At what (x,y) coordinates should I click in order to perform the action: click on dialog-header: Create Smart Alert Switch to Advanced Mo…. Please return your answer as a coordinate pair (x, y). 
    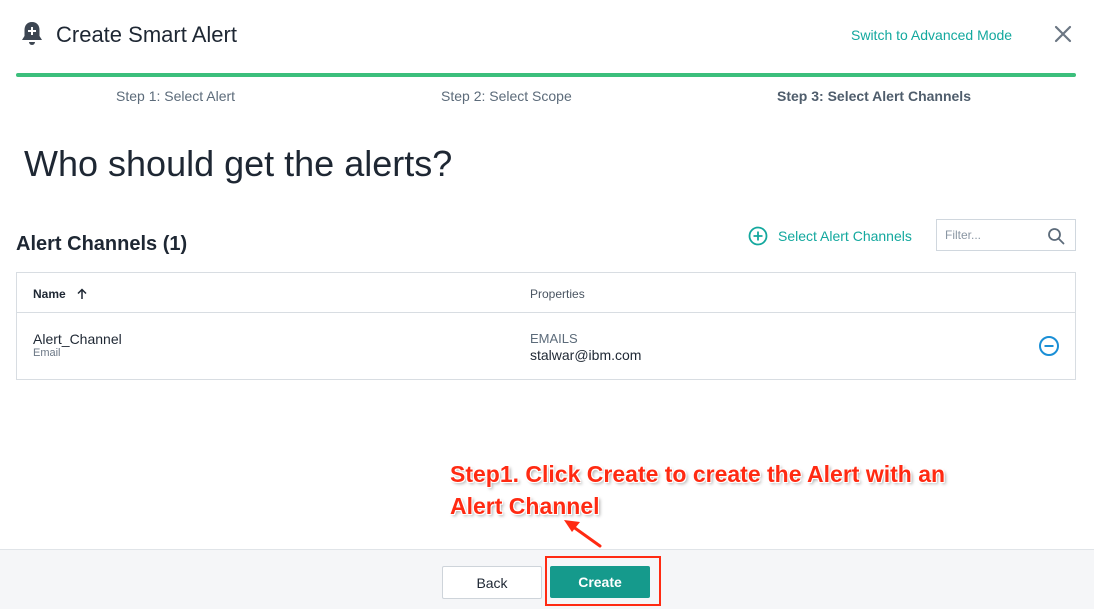
    Looking at the image, I should click on (547, 35).